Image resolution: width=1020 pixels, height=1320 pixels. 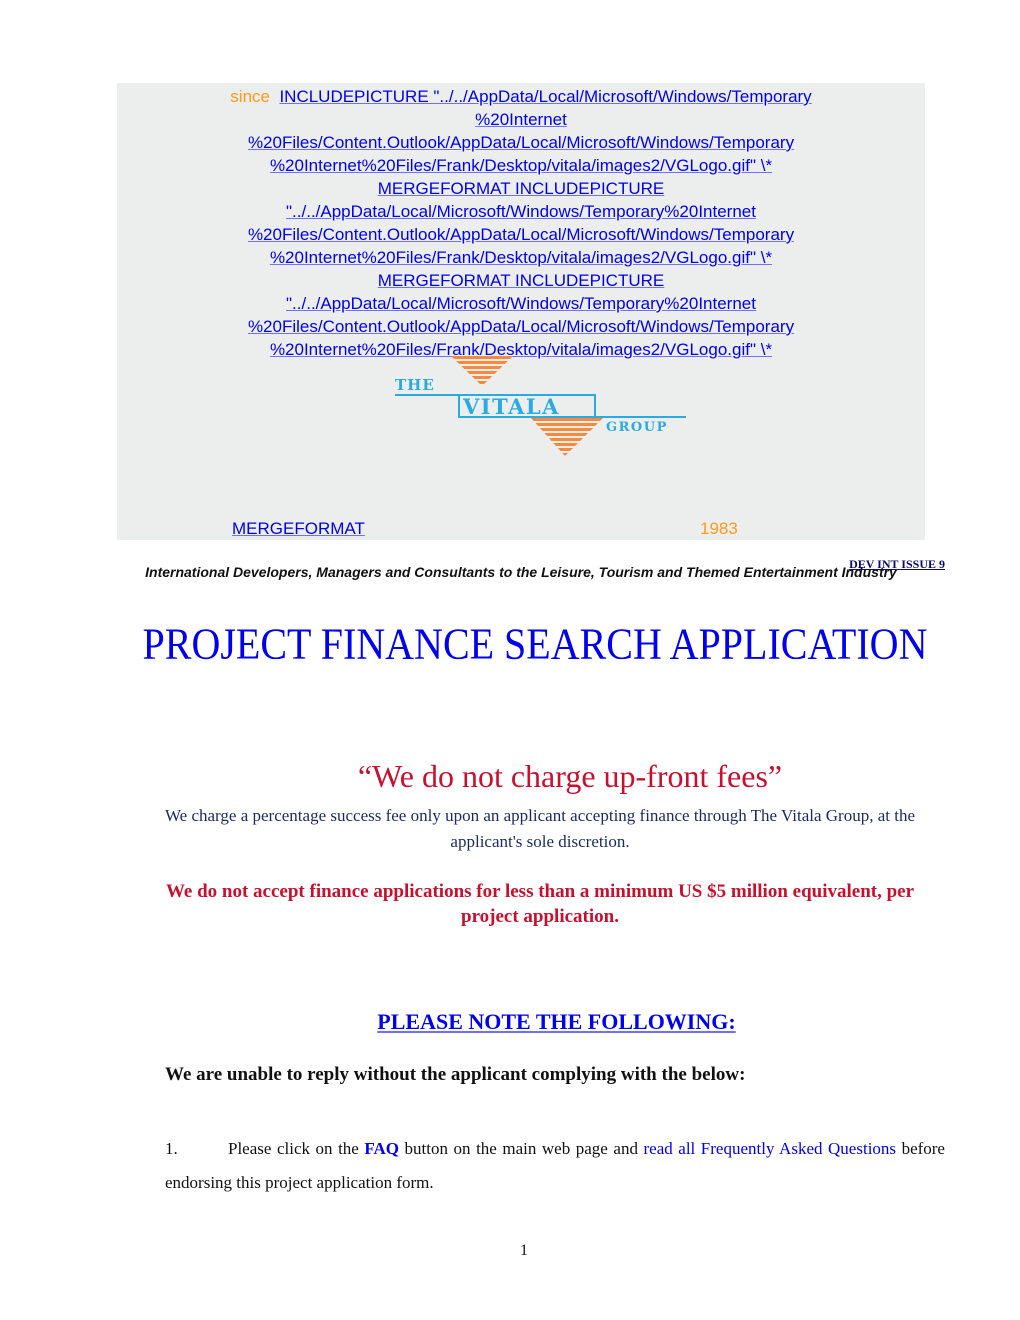 What do you see at coordinates (521, 531) in the screenshot?
I see `merge-row: MERGEFORMAT 1983` at bounding box center [521, 531].